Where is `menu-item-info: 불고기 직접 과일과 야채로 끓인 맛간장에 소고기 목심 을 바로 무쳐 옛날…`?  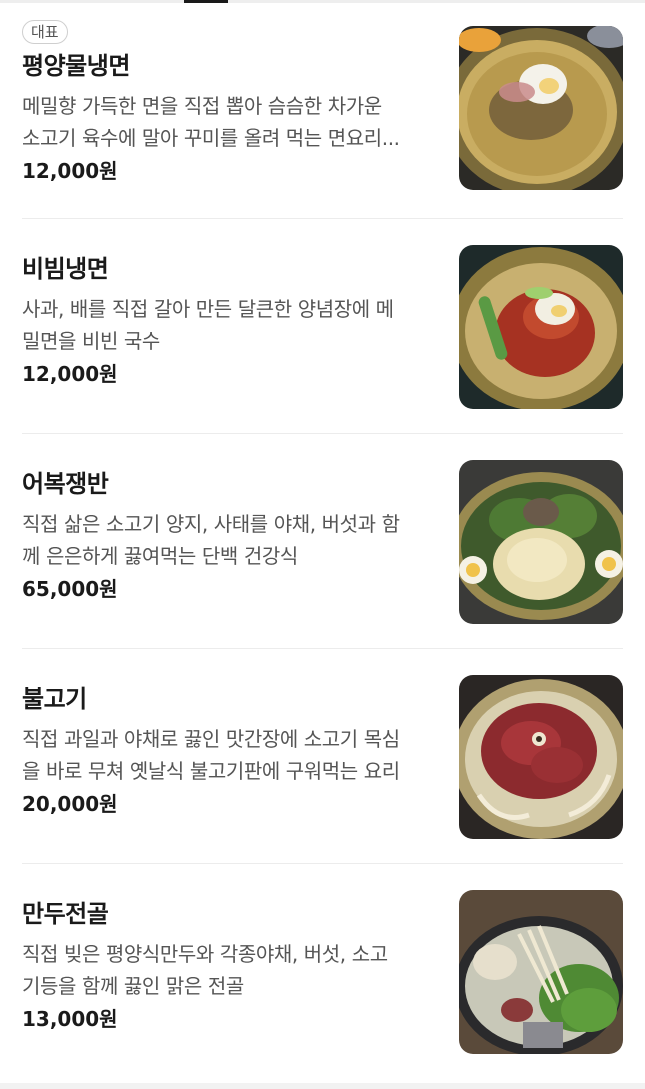 menu-item-info: 불고기 직접 과일과 야채로 끓인 맛간장에 소고기 목심 을 바로 무쳐 옛날… is located at coordinates (229, 751).